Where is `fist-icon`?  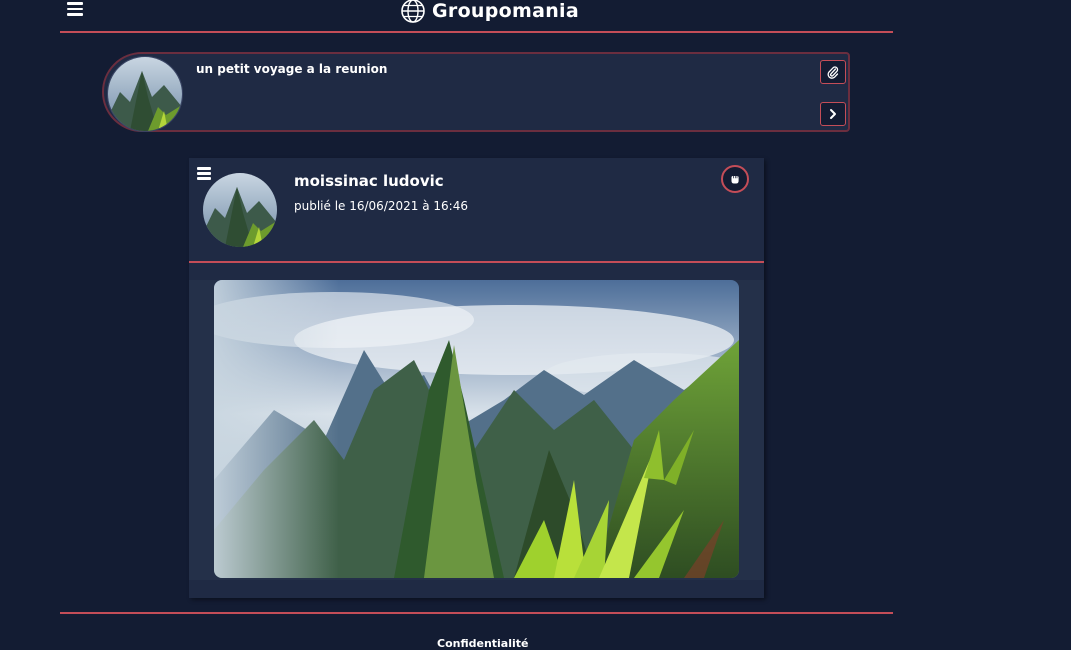
fist-icon is located at coordinates (735, 180).